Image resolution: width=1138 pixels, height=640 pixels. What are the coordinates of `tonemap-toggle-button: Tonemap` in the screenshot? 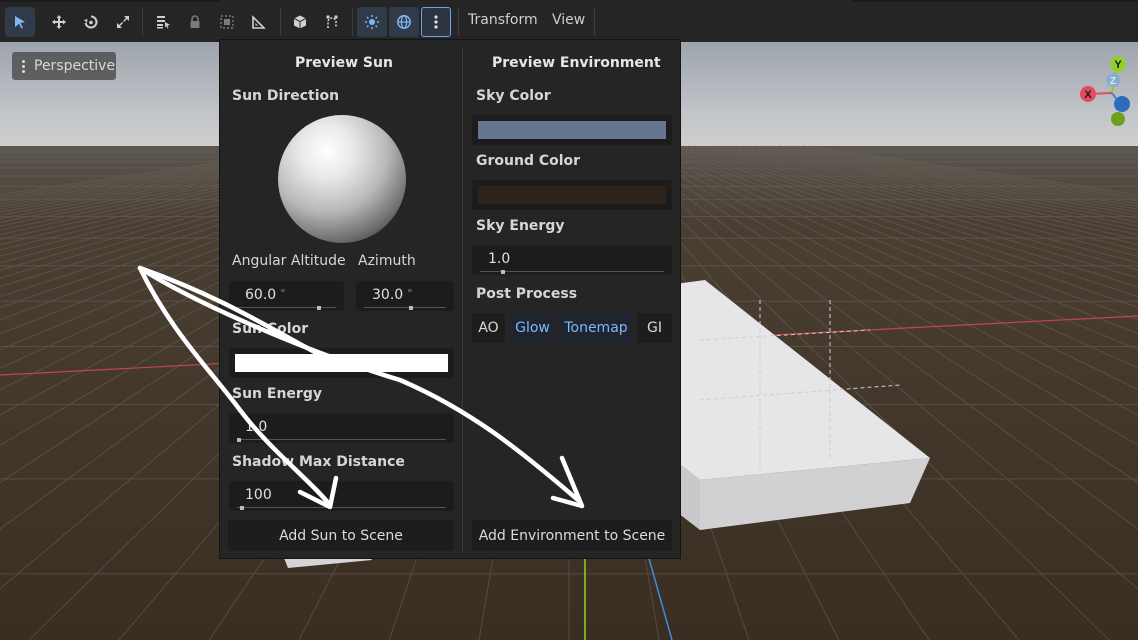 It's located at (596, 328).